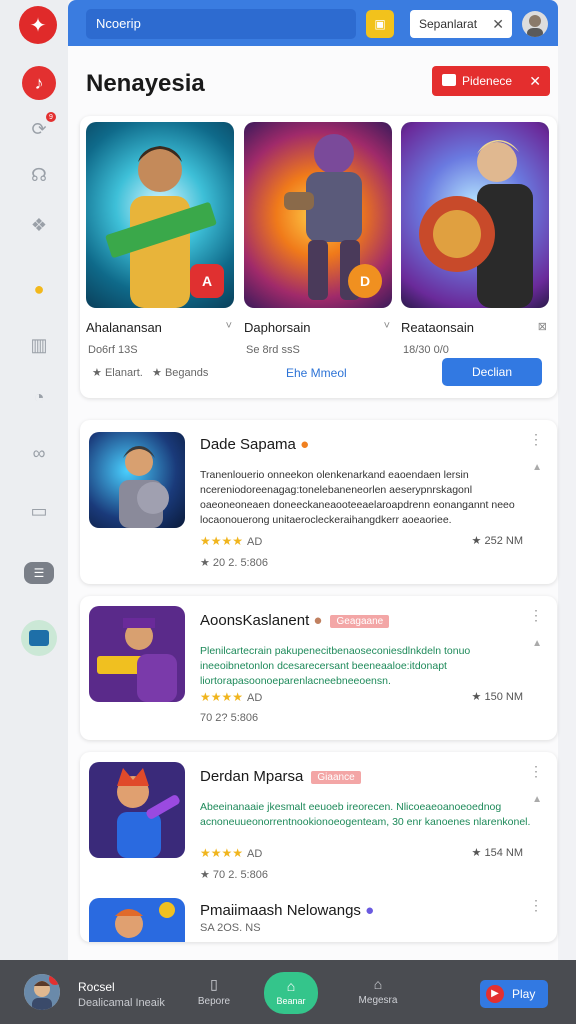  I want to click on play-label: Play, so click(524, 994).